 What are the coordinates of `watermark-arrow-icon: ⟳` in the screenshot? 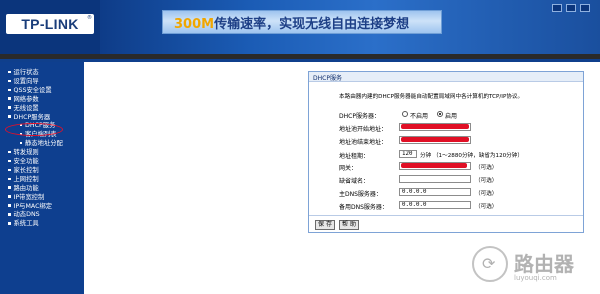 It's located at (489, 263).